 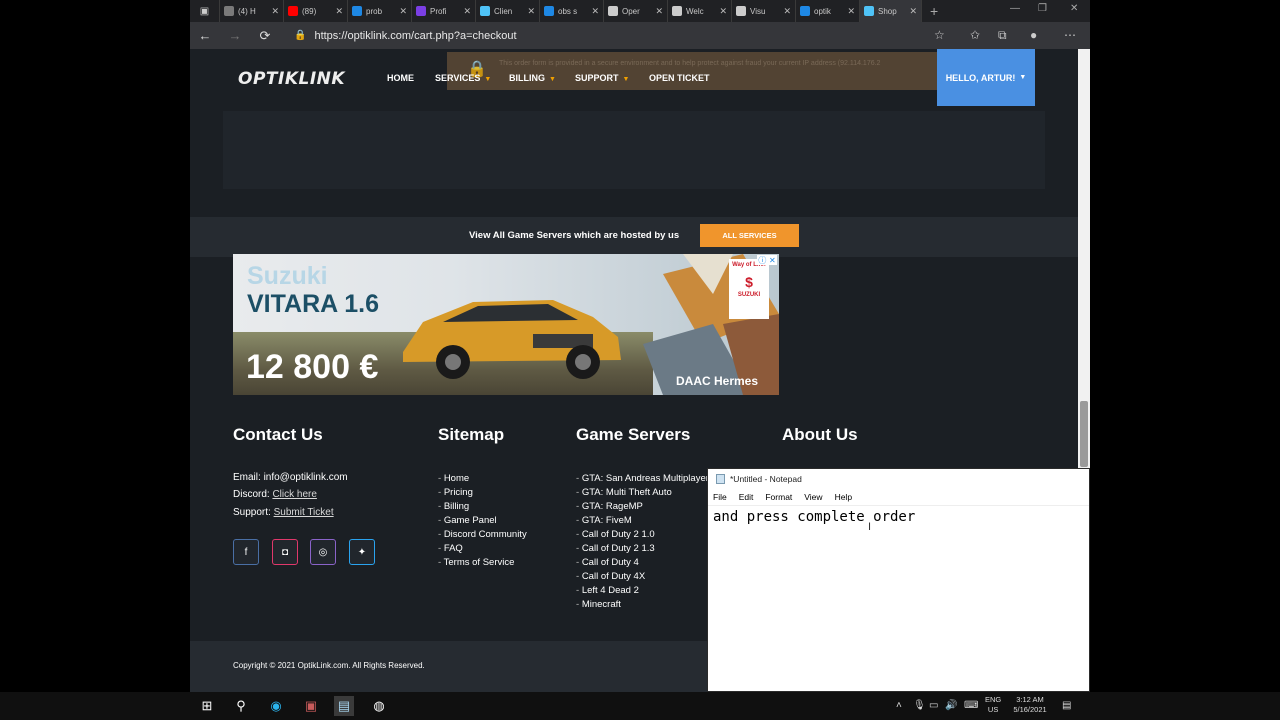 What do you see at coordinates (720, 497) in the screenshot?
I see `notepad-menu-file: File` at bounding box center [720, 497].